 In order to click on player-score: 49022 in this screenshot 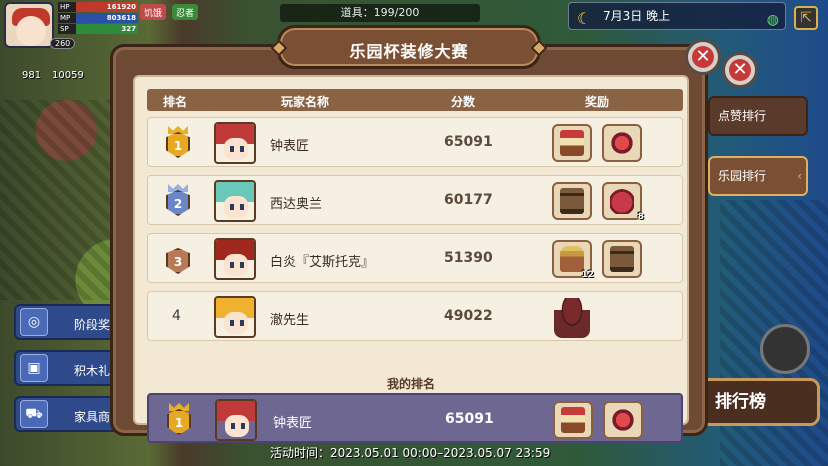, I will do `click(468, 316)`.